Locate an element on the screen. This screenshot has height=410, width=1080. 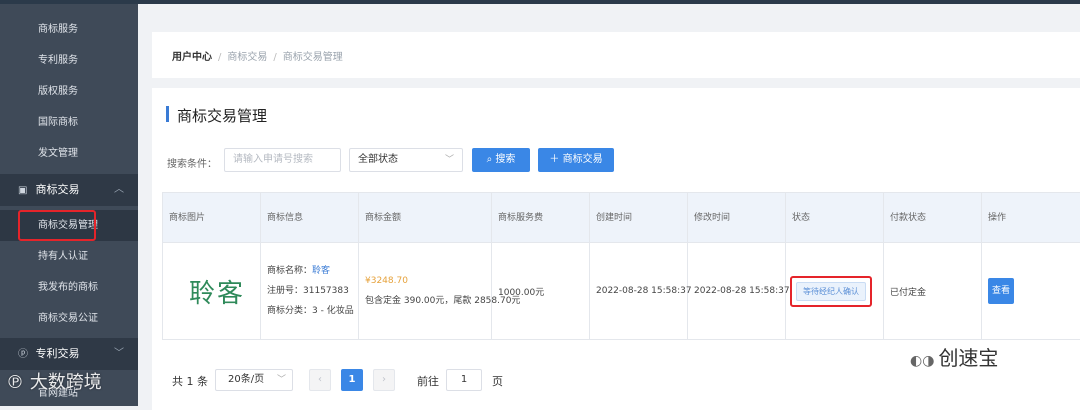
highlight-box-sidebar is located at coordinates (57, 225).